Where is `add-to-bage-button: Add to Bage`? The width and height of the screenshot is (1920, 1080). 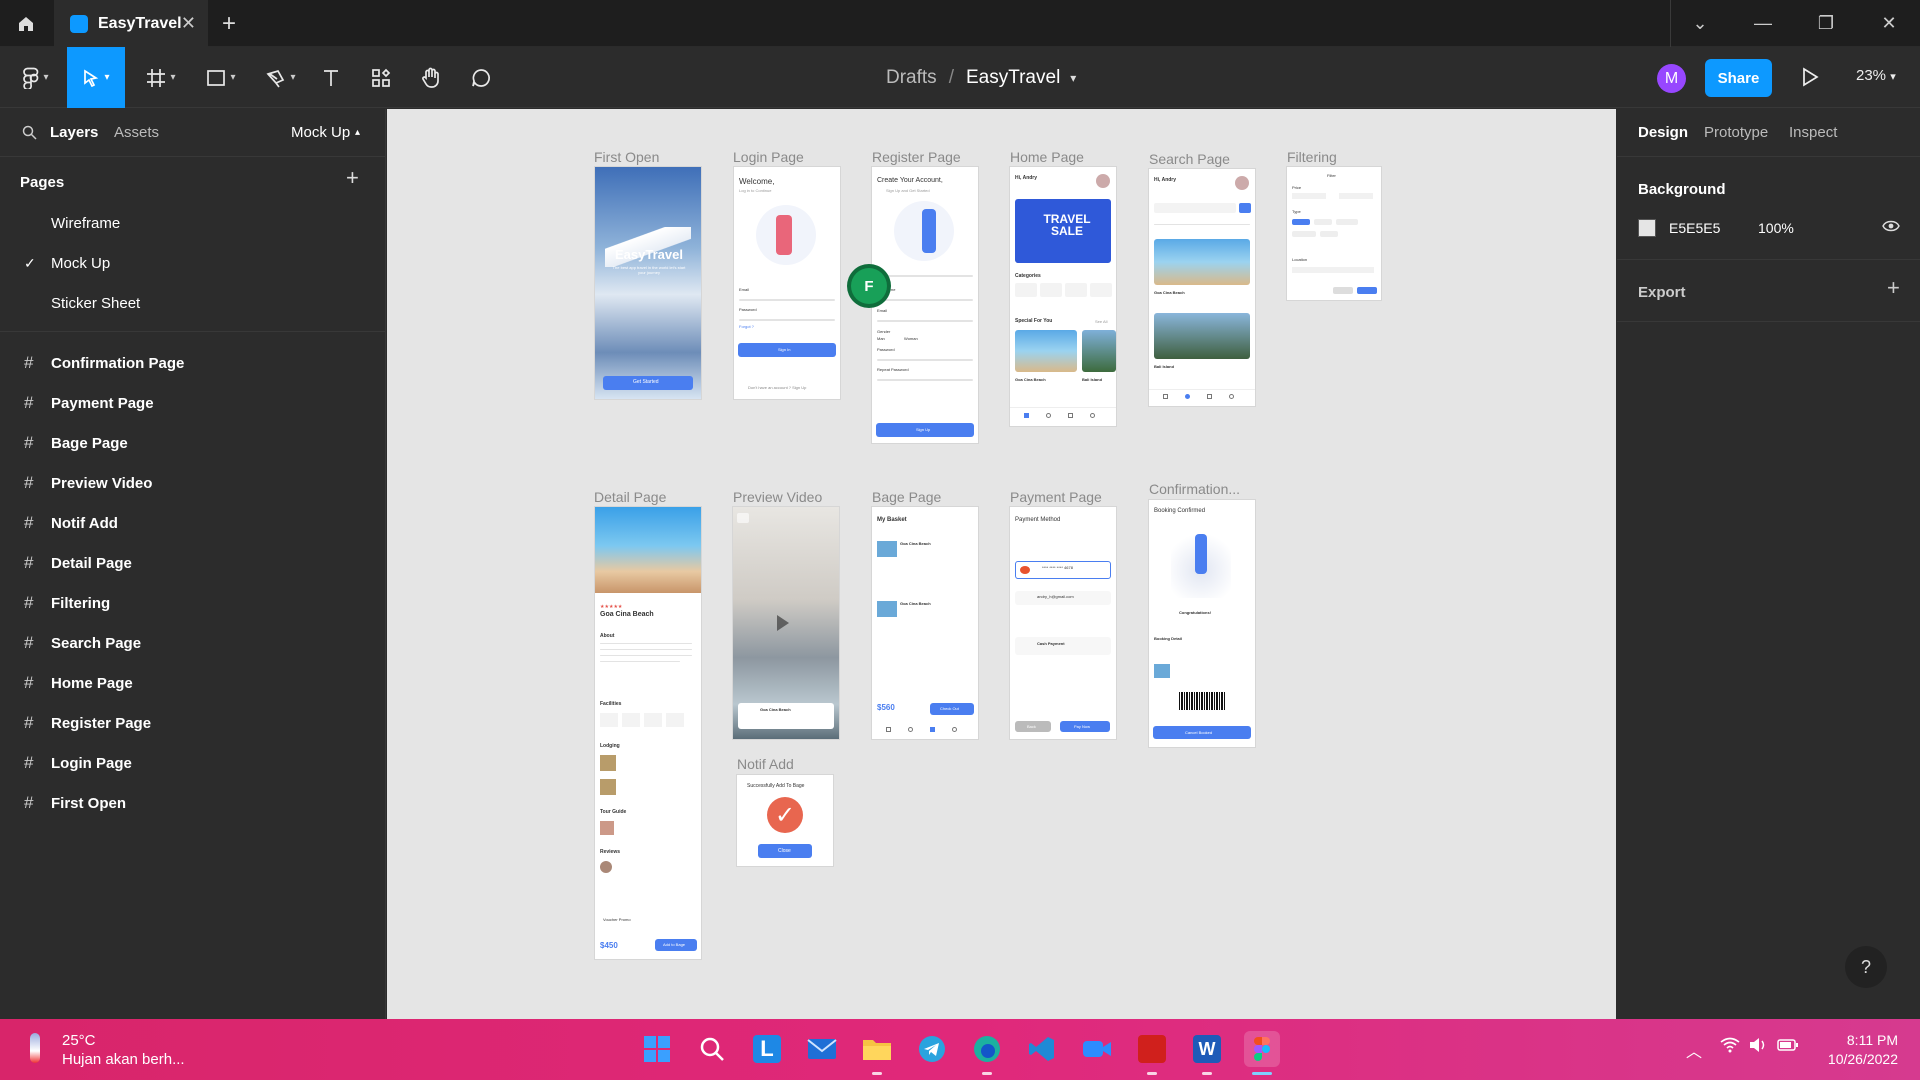 add-to-bage-button: Add to Bage is located at coordinates (676, 945).